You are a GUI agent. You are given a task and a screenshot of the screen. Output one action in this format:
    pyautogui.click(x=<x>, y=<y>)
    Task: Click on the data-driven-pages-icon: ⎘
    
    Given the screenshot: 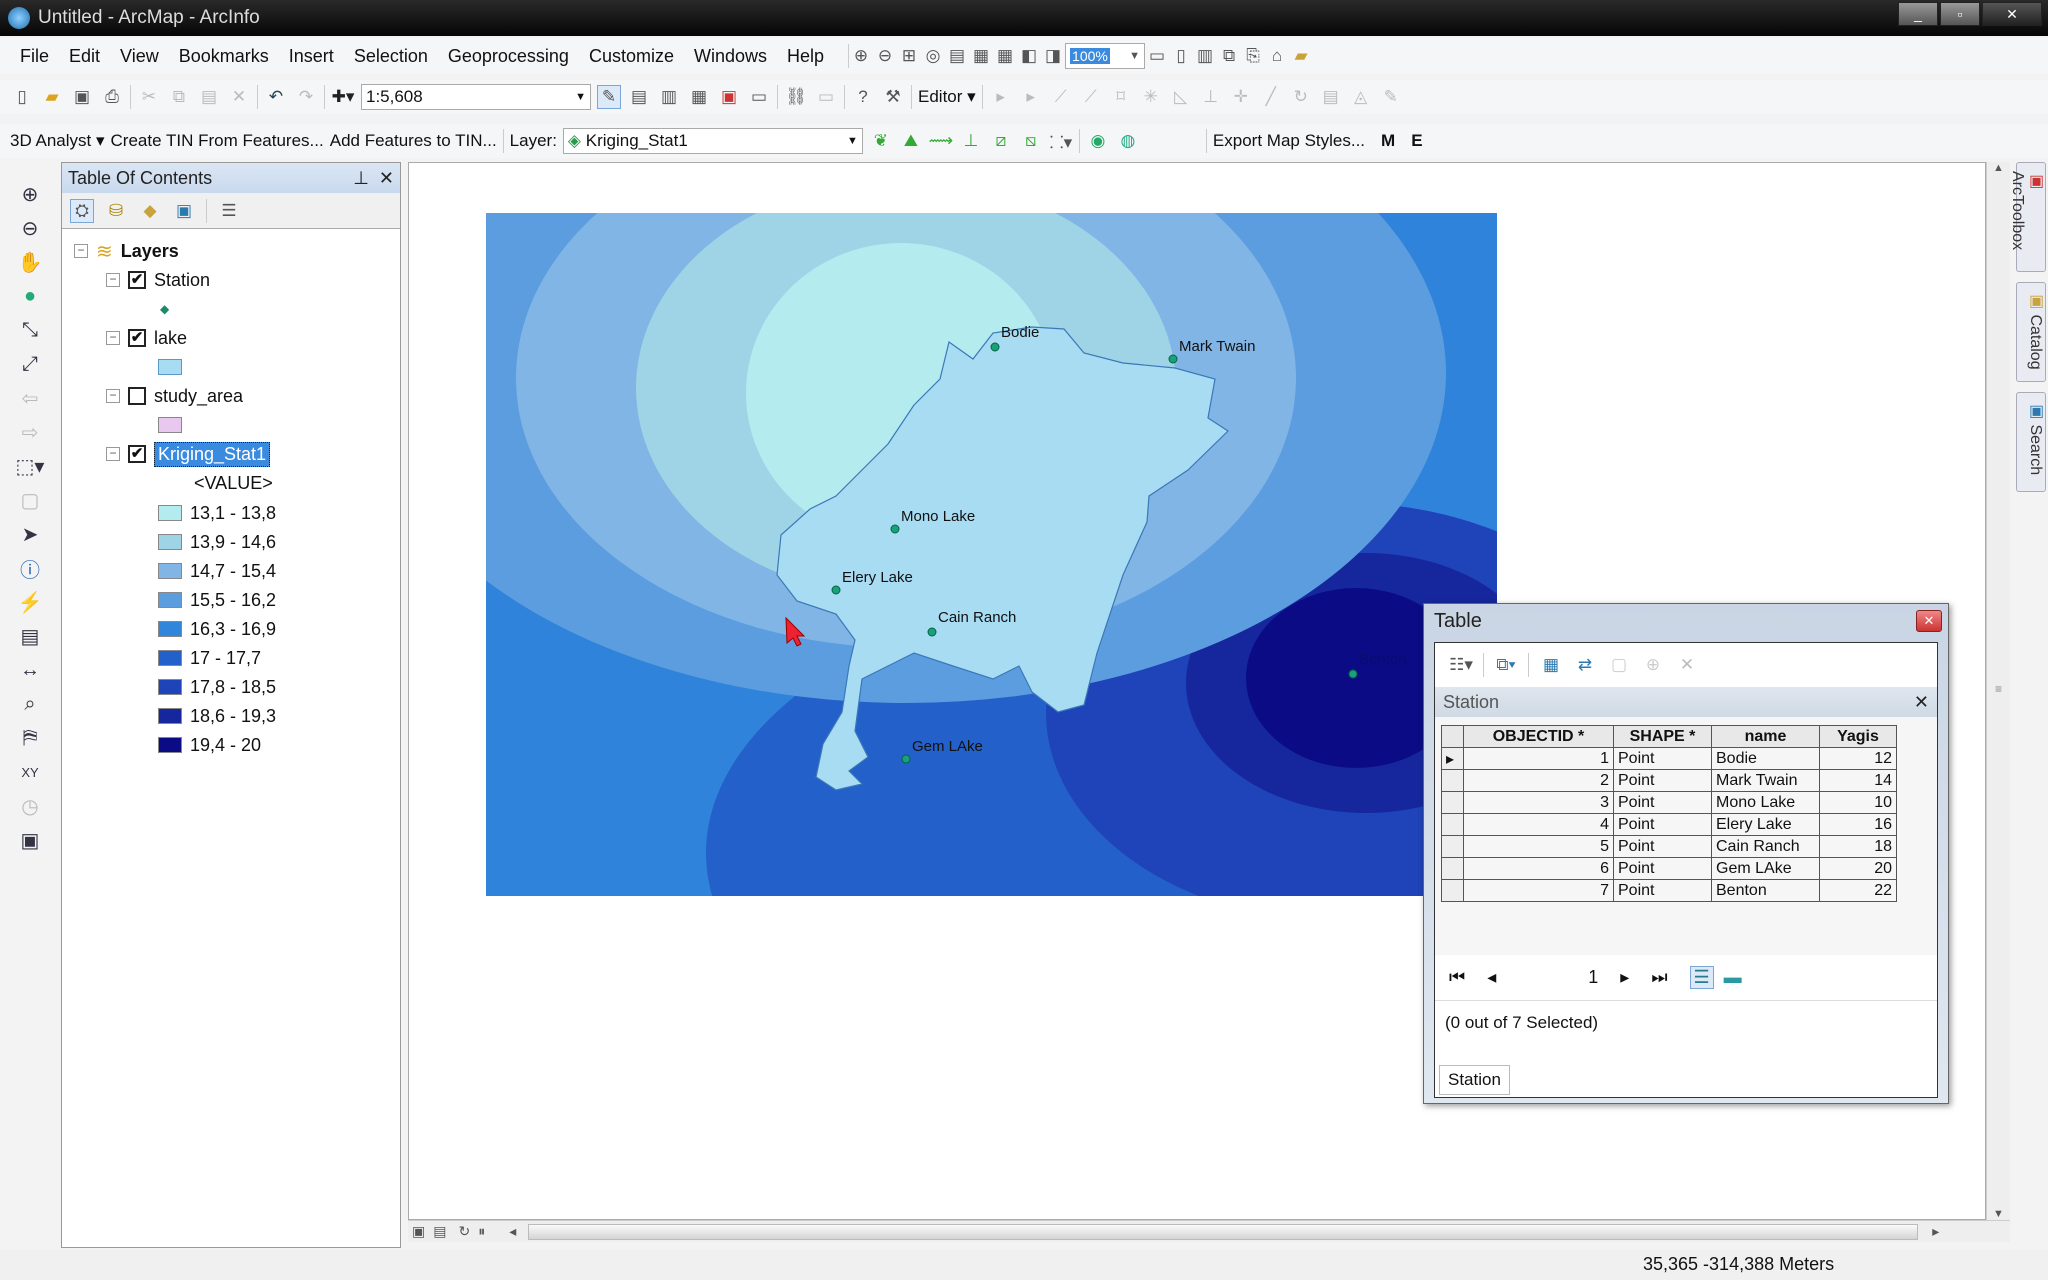 What is the action you would take?
    pyautogui.click(x=1253, y=56)
    